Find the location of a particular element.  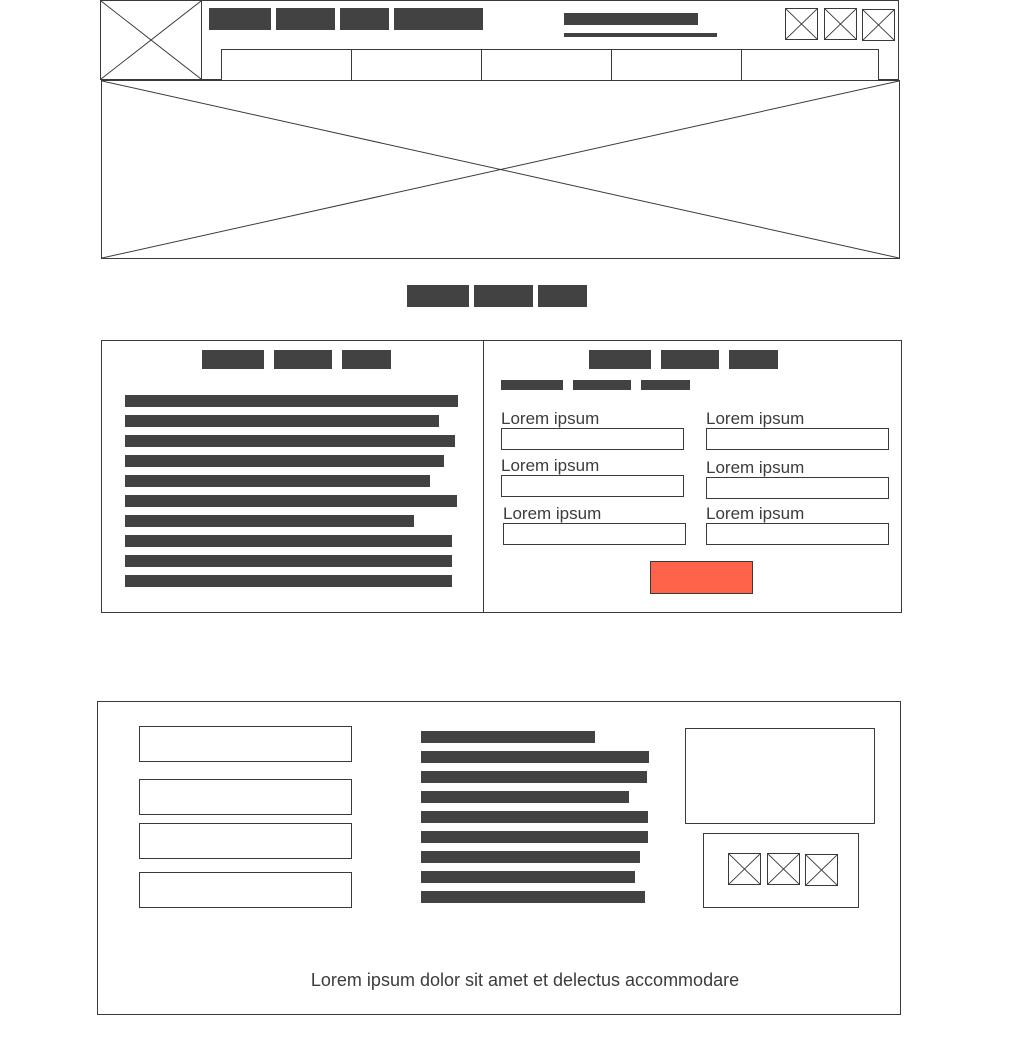

logo-placeholder-icon is located at coordinates (151, 40).